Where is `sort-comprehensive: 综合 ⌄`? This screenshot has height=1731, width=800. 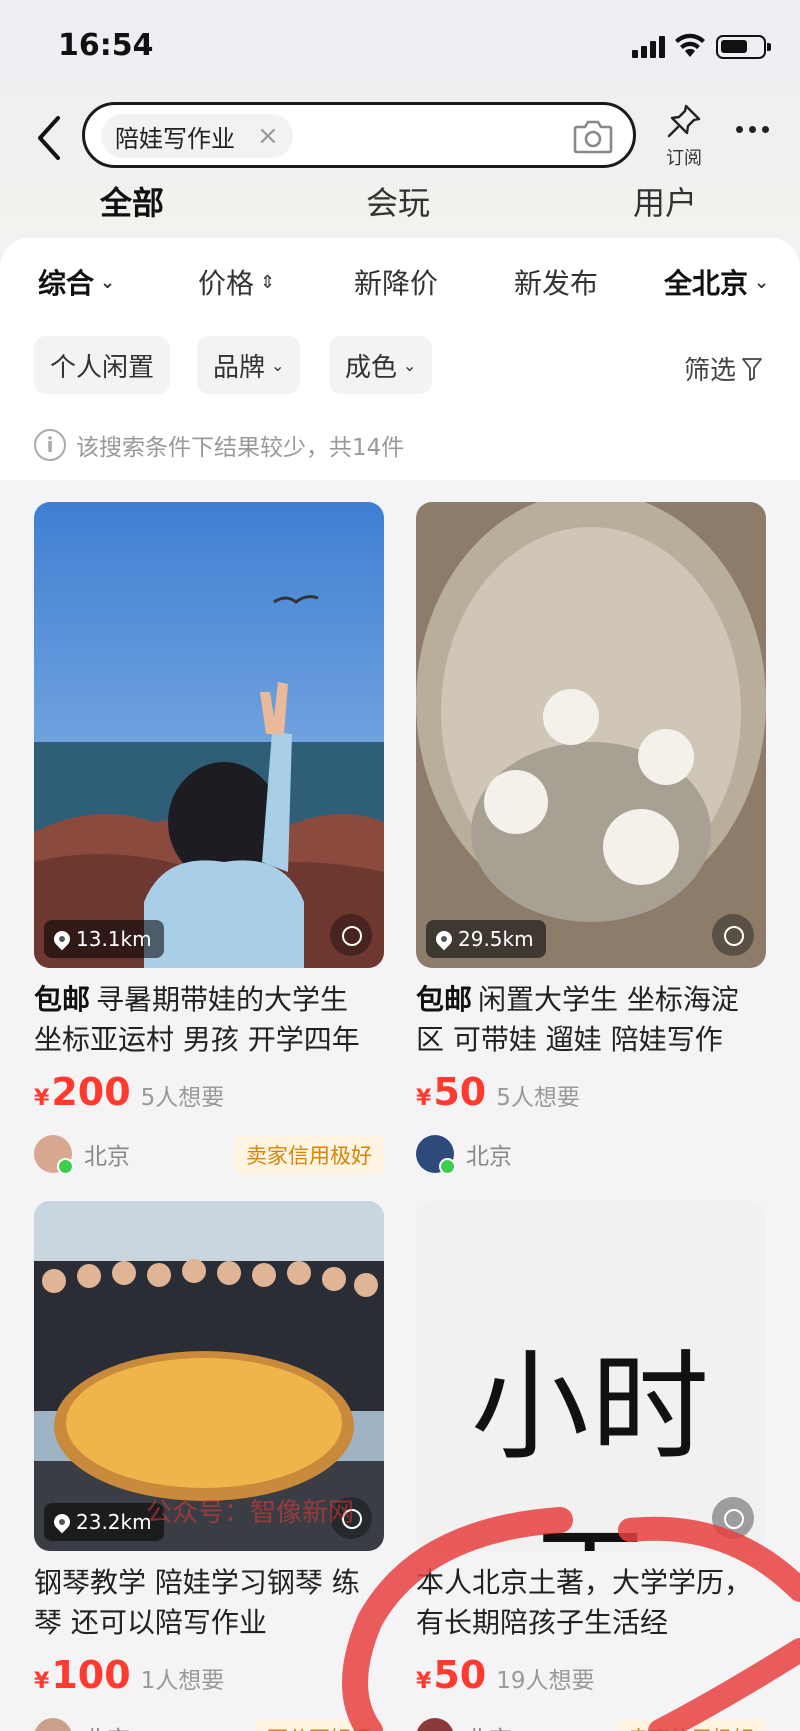
sort-comprehensive: 综合 ⌄ is located at coordinates (76, 282).